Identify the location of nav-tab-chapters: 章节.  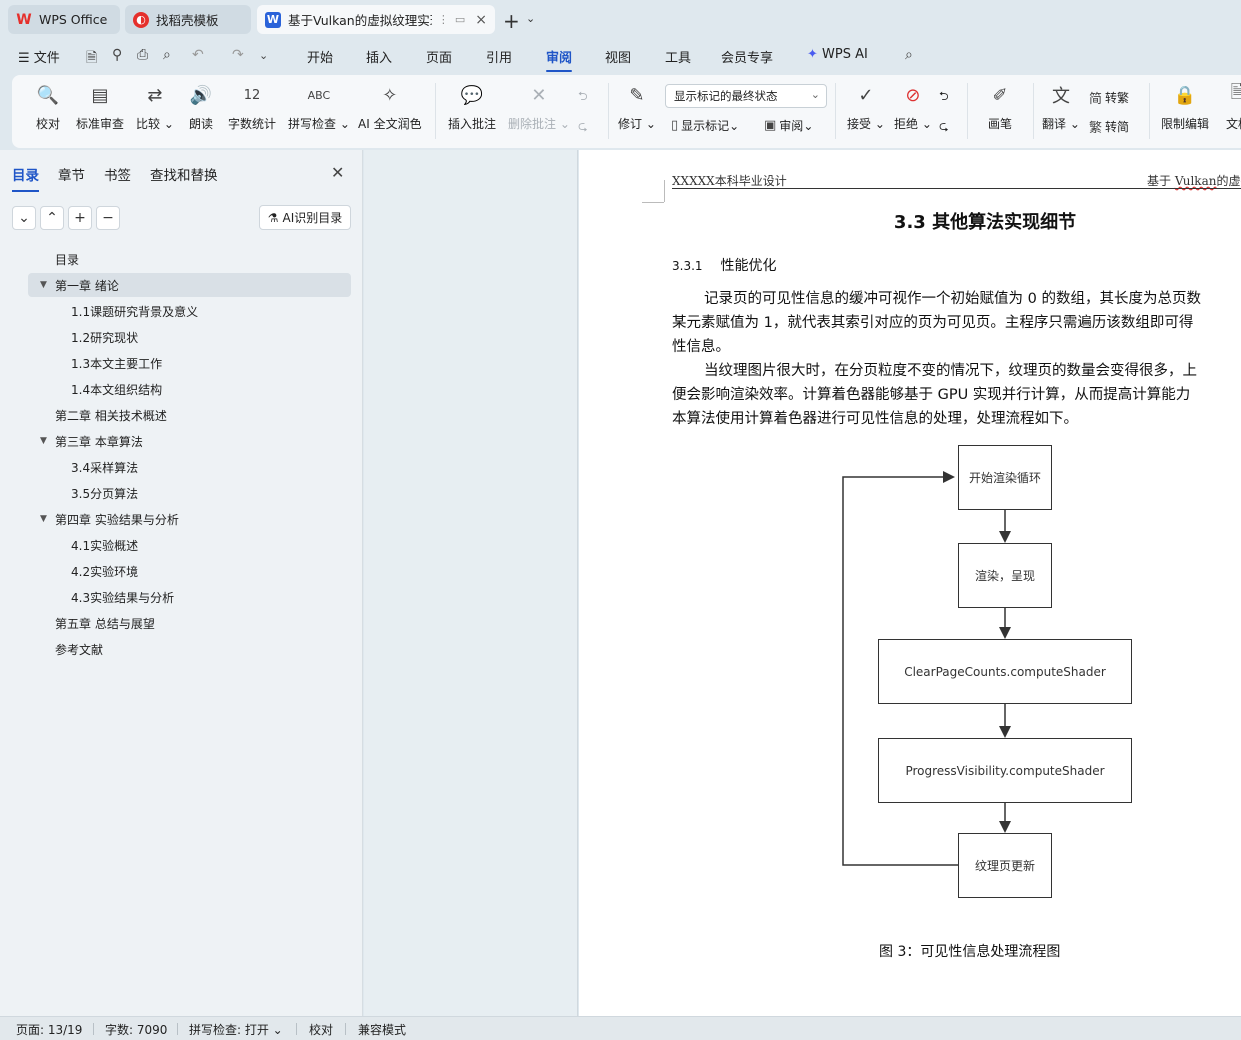
(71, 174).